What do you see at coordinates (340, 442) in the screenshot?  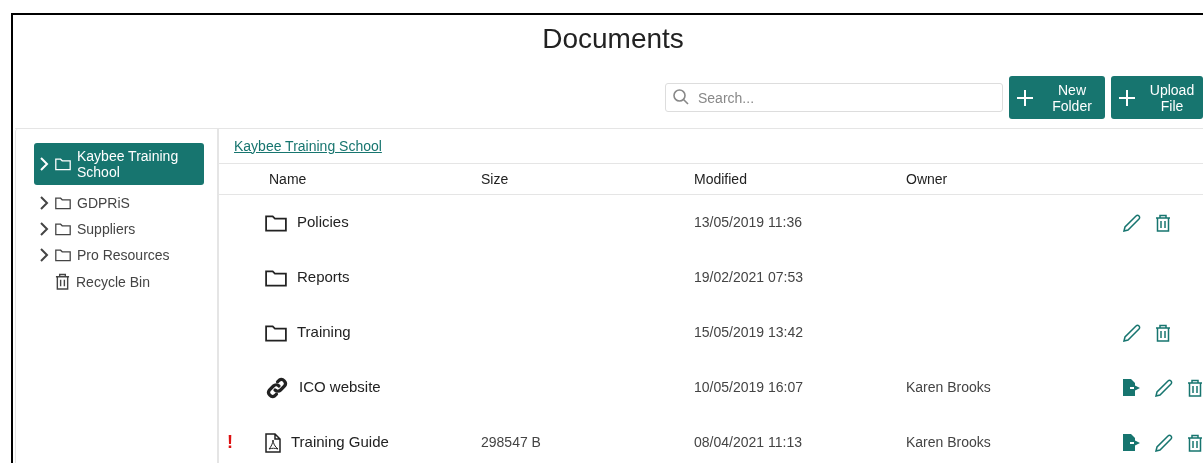 I see `file-name: Training Guide` at bounding box center [340, 442].